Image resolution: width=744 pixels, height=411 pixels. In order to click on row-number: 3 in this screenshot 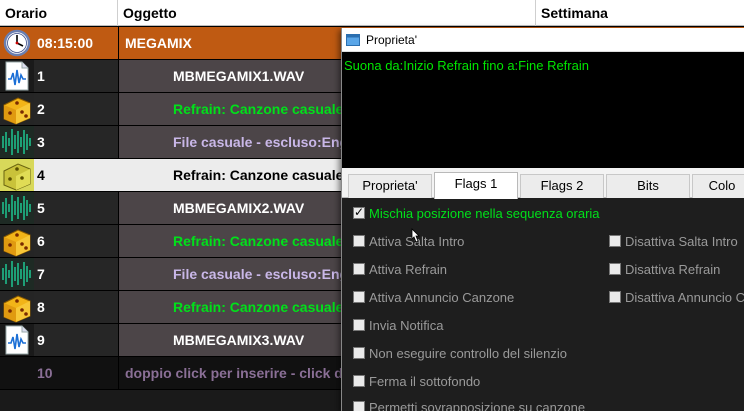, I will do `click(76, 142)`.